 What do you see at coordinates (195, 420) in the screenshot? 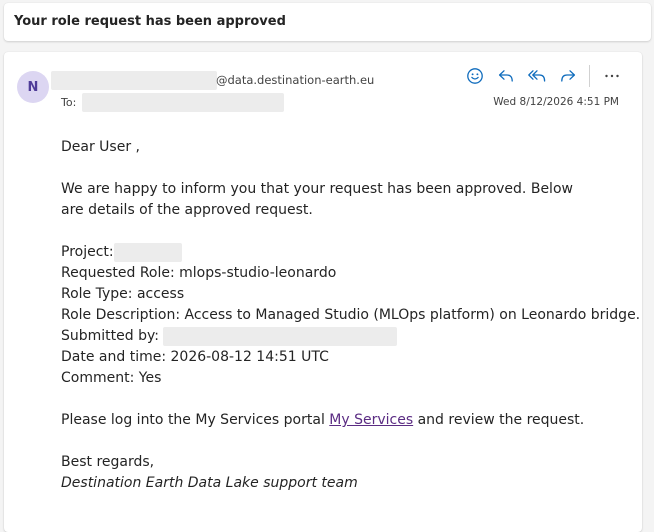
I see `portal-prefix: Please log into the My Services portal` at bounding box center [195, 420].